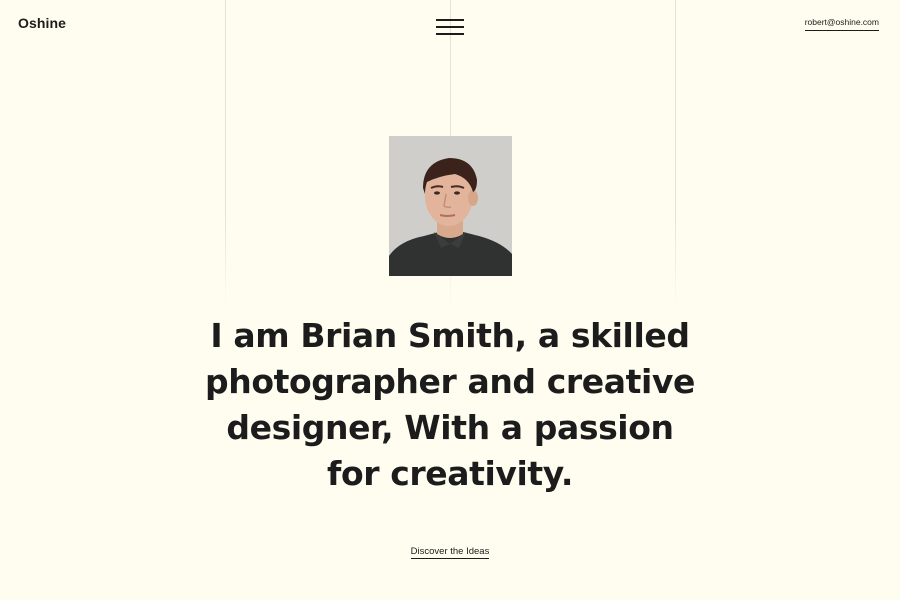  Describe the element at coordinates (450, 206) in the screenshot. I see `portrait-photo` at that location.